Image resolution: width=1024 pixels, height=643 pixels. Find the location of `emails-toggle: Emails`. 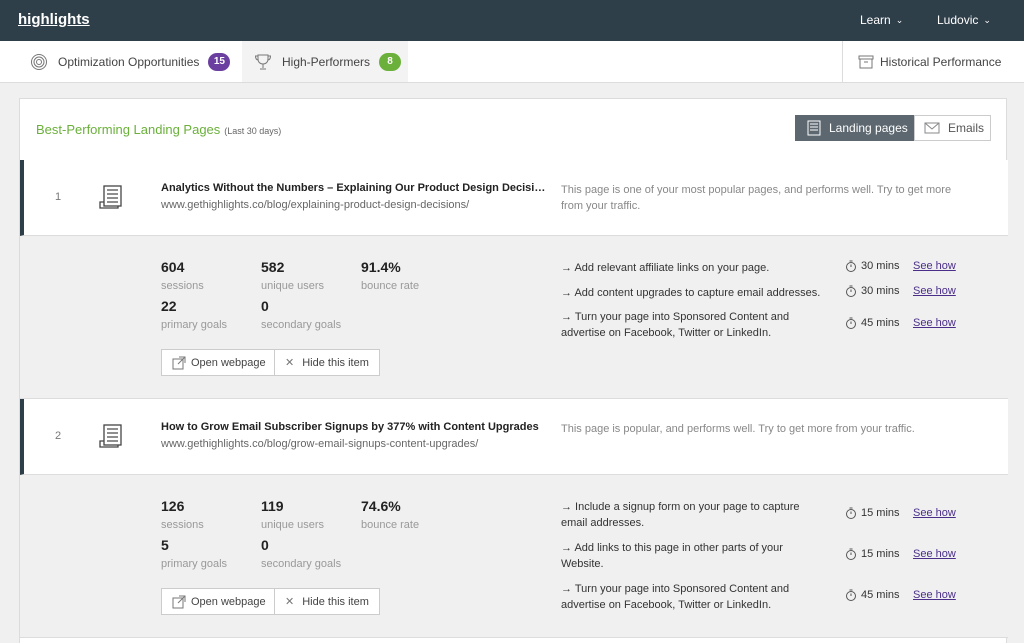

emails-toggle: Emails is located at coordinates (952, 128).